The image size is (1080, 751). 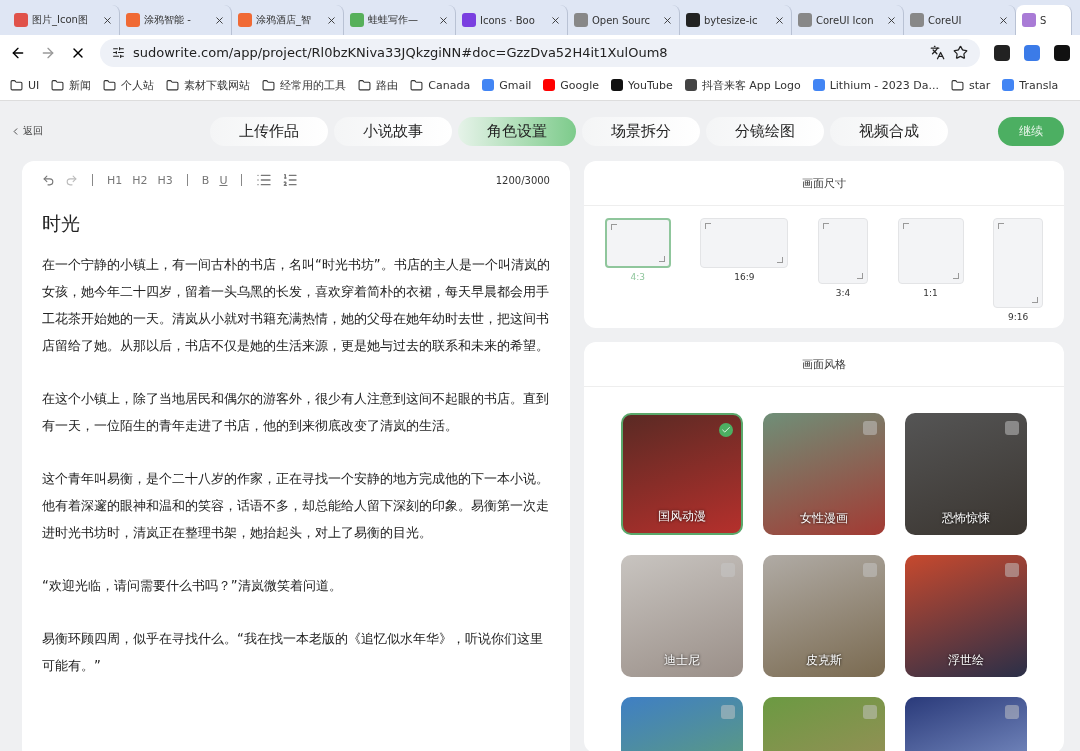 What do you see at coordinates (1030, 85) in the screenshot?
I see `bookmark-link: Transla` at bounding box center [1030, 85].